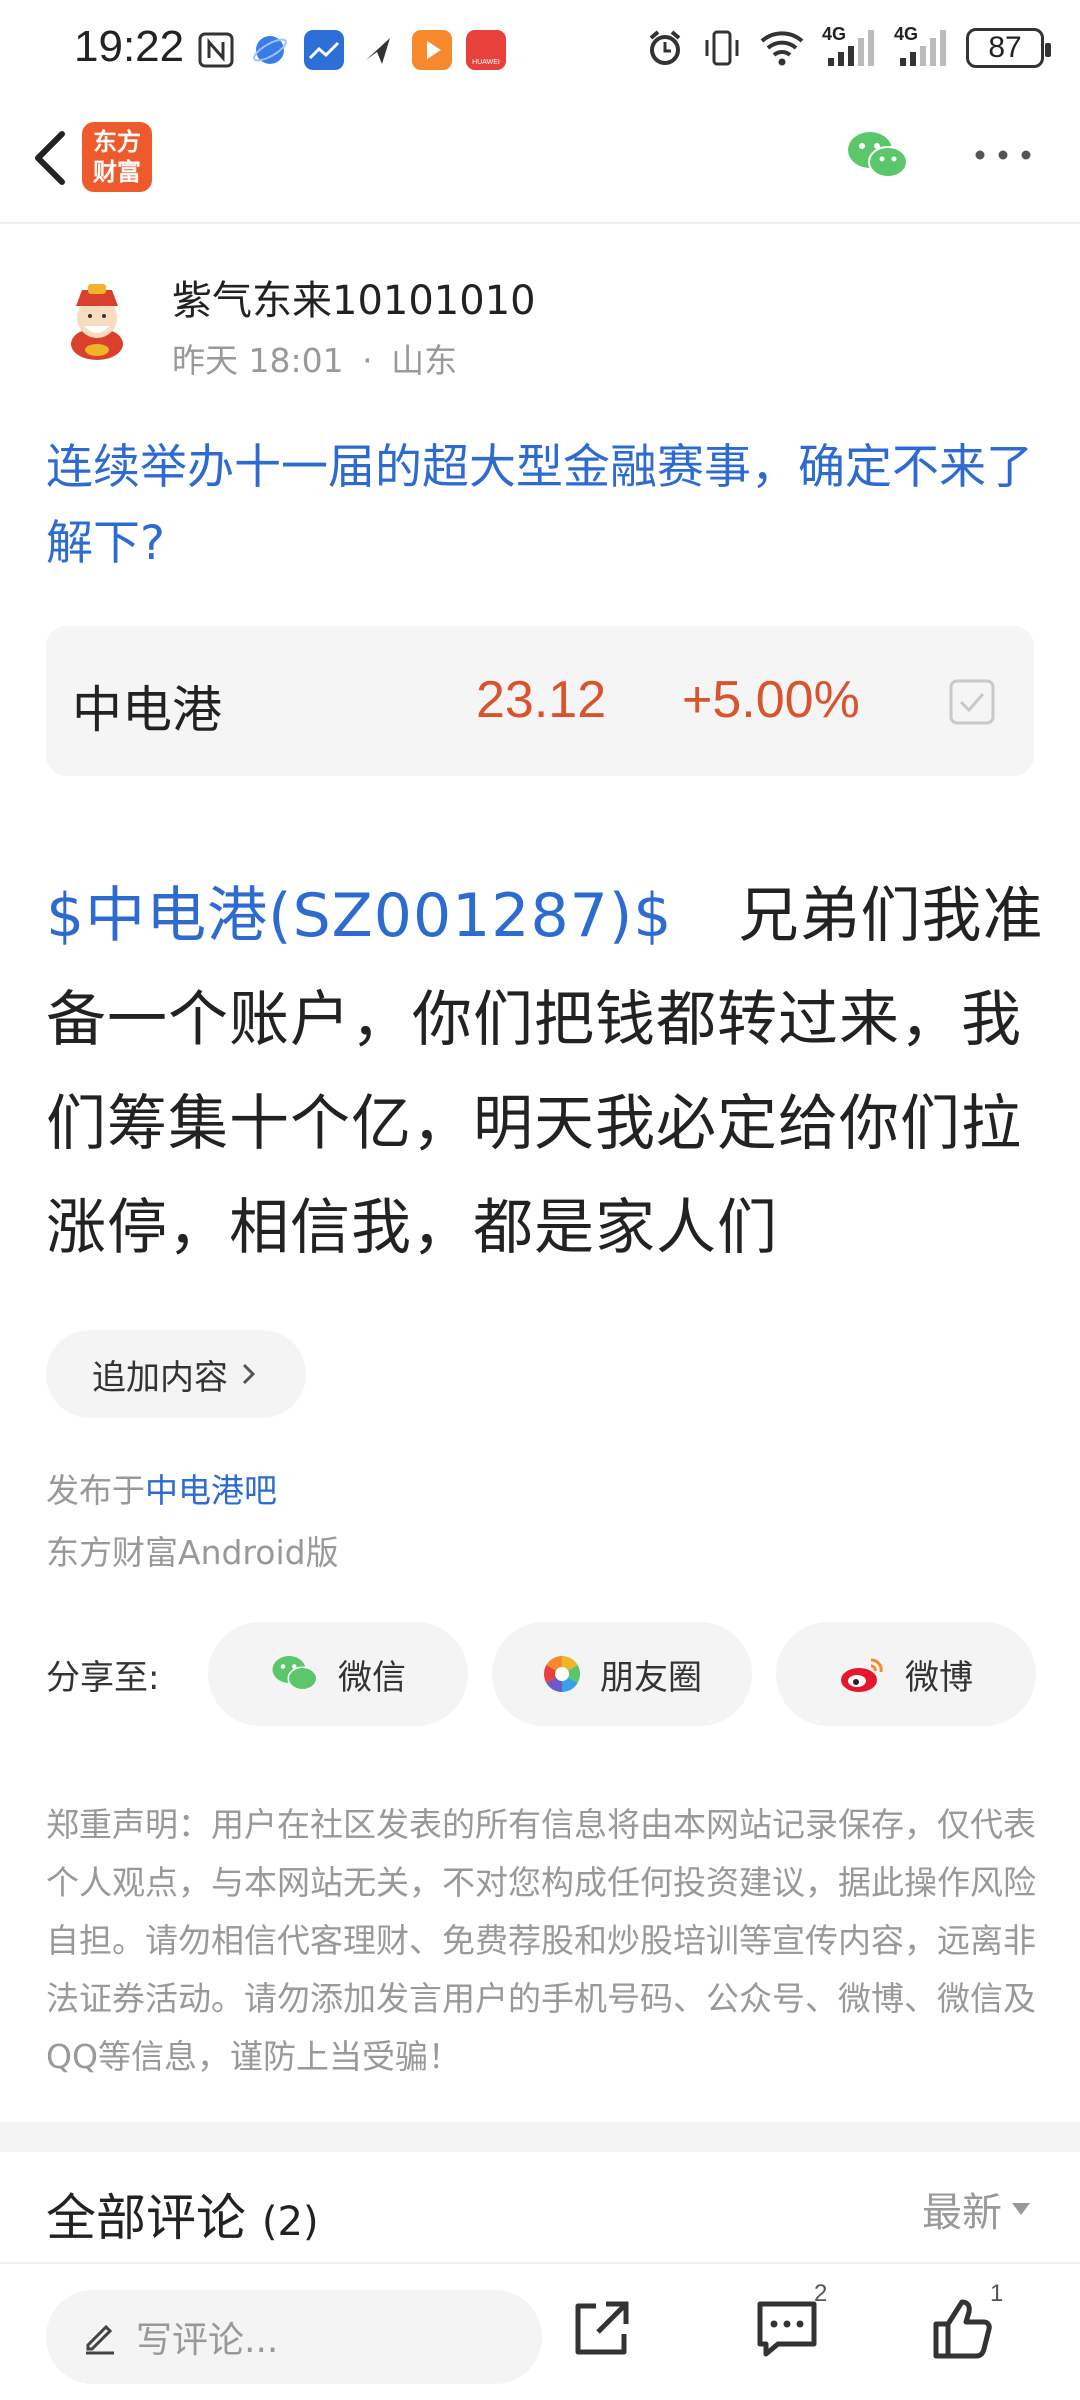  Describe the element at coordinates (359, 916) in the screenshot. I see `stock-tag-link: $中电港(SZ001287)$` at that location.